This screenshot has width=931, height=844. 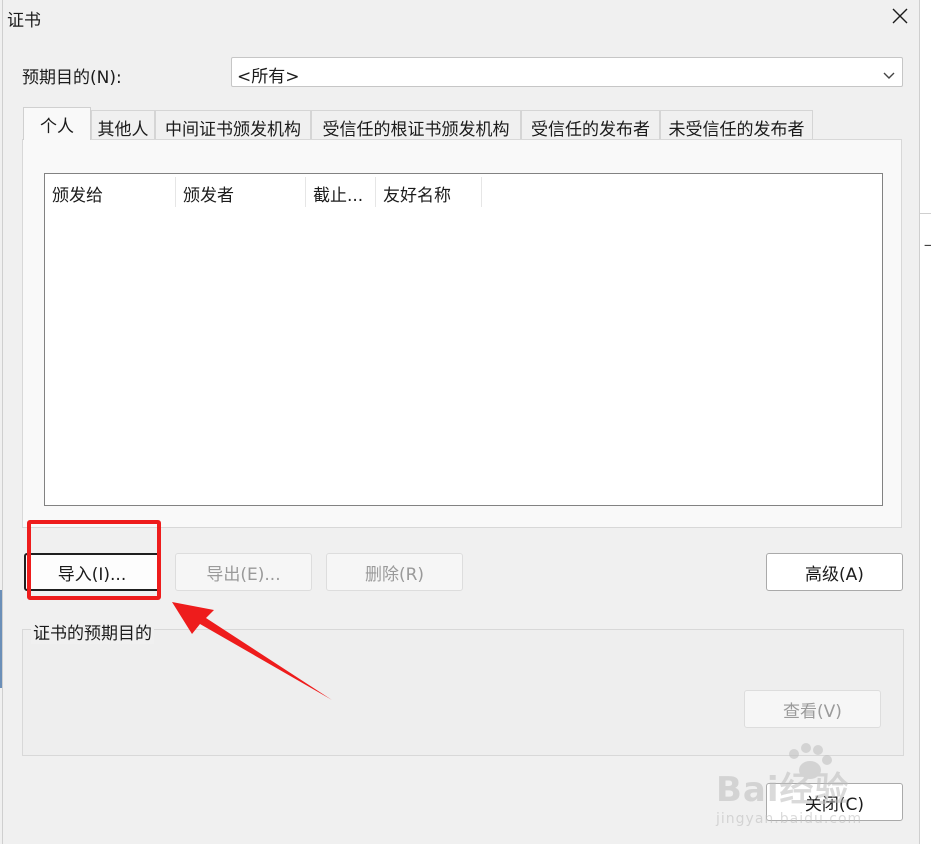 What do you see at coordinates (834, 572) in the screenshot?
I see `advanced-button: 高级(A)` at bounding box center [834, 572].